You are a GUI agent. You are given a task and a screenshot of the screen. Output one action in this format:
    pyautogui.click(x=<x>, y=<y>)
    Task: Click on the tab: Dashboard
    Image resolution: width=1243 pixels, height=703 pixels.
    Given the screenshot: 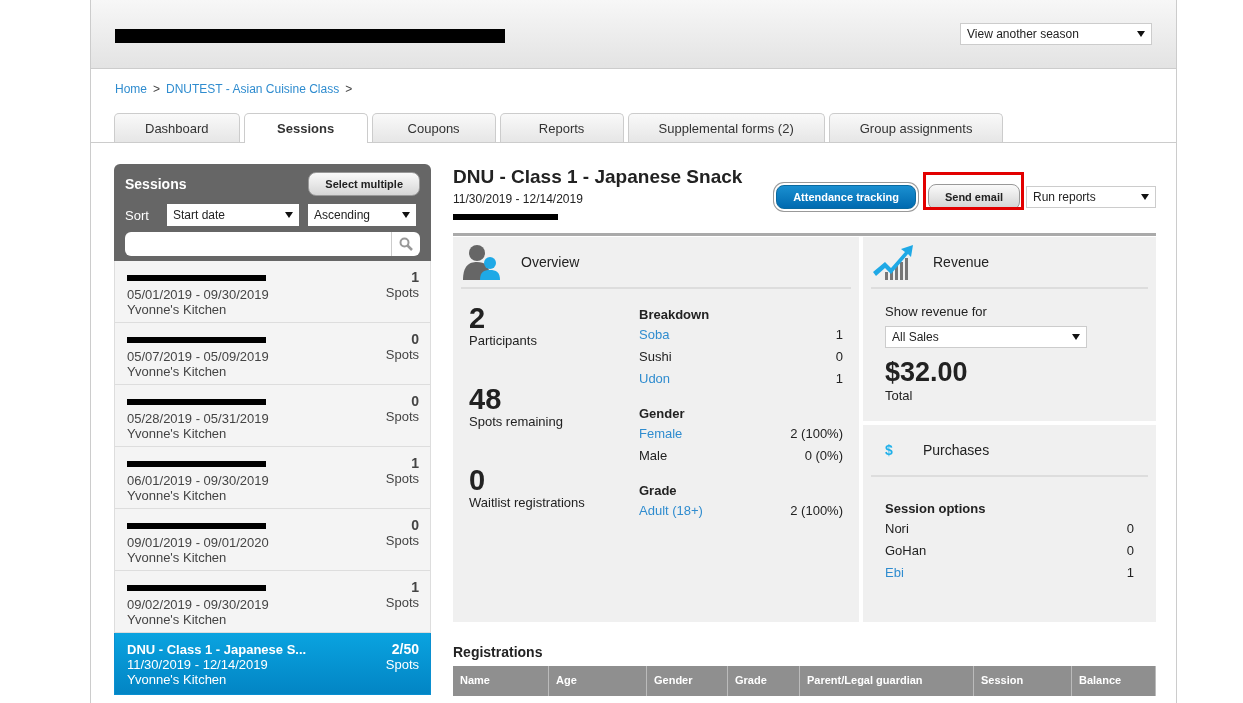 What is the action you would take?
    pyautogui.click(x=177, y=127)
    